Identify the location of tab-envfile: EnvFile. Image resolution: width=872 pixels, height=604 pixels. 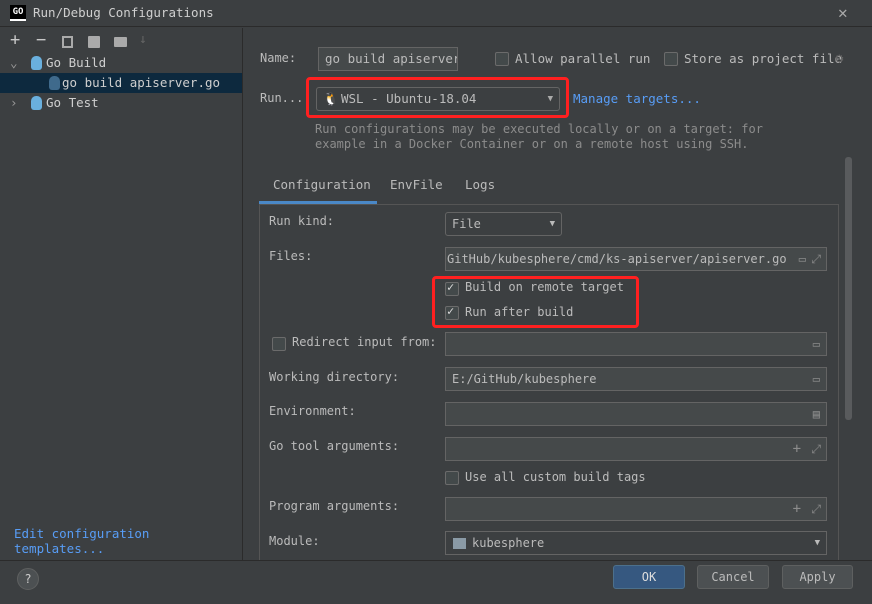
(416, 184).